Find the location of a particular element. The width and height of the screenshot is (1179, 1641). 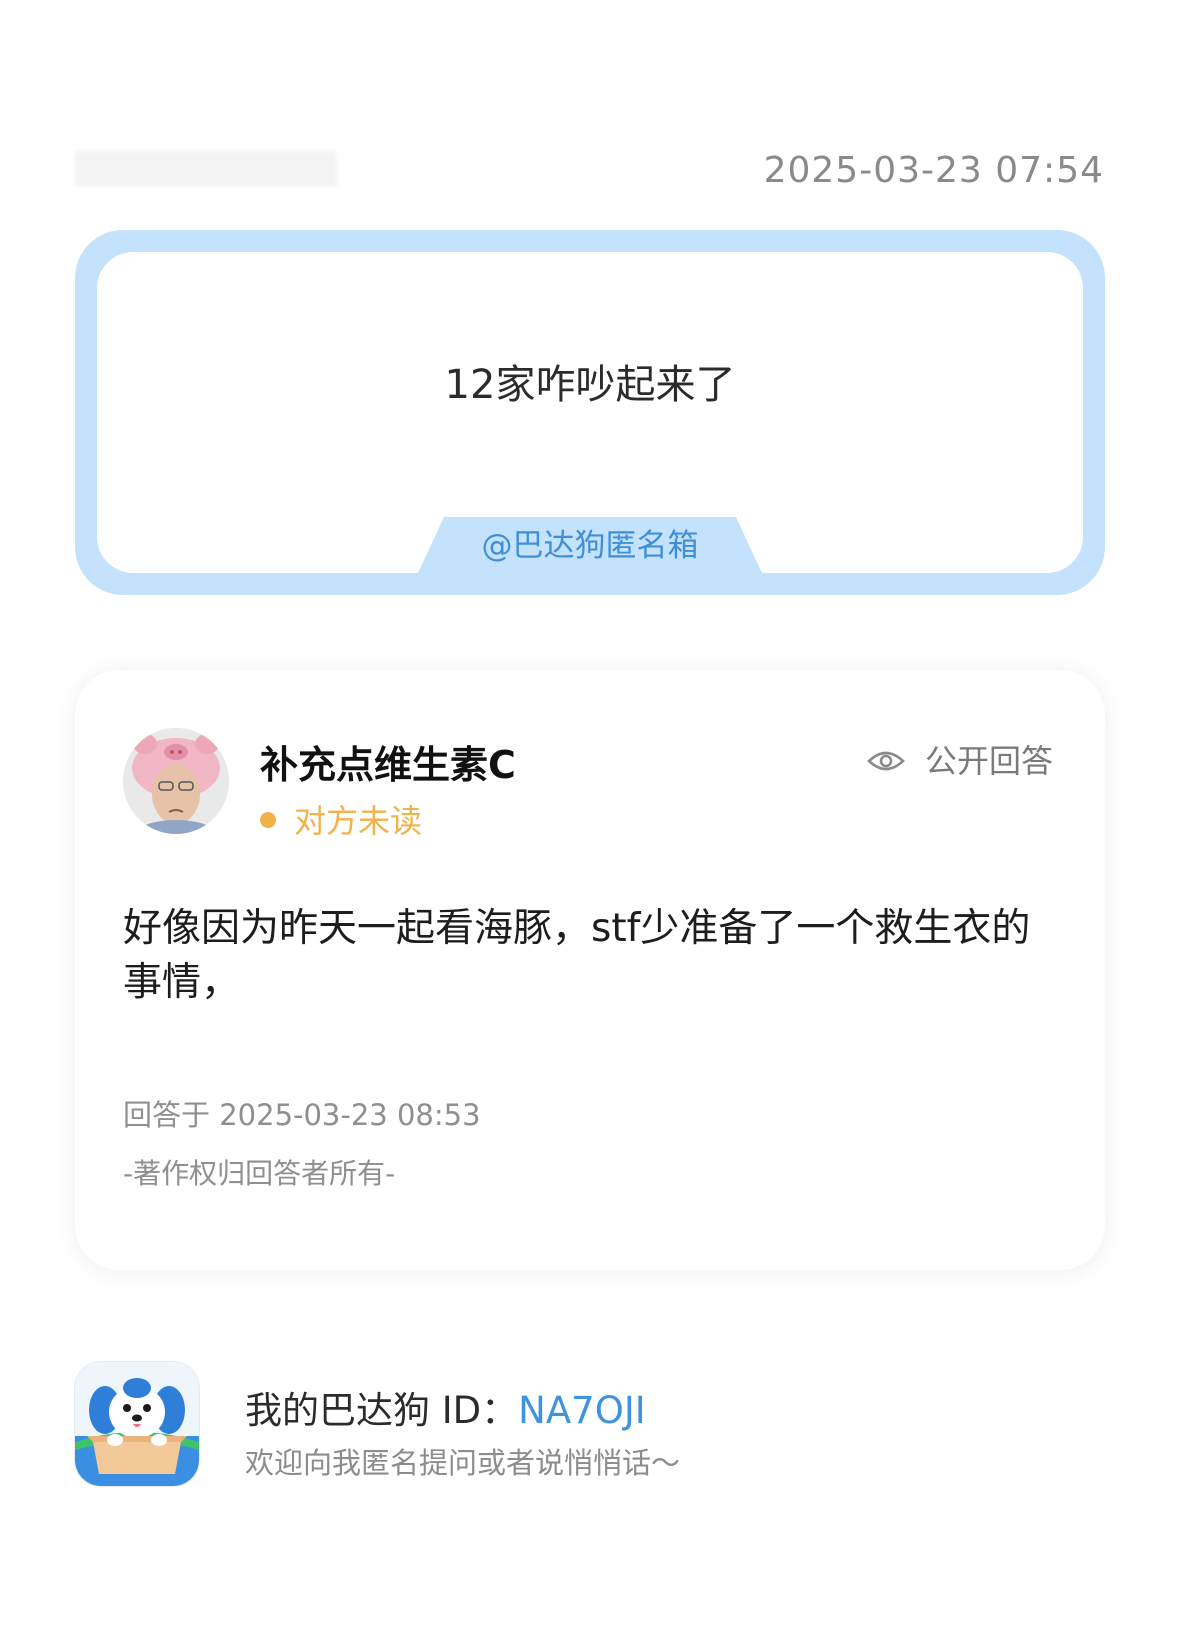

footer-subtitle: 欢迎向我匿名提问或者说悄悄话～ is located at coordinates (463, 1463).